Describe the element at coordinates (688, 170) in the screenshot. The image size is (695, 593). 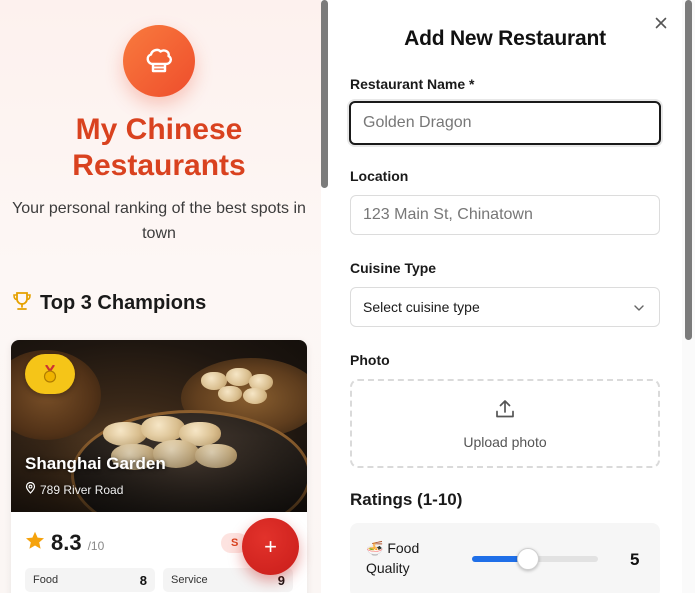
I see `modal-scrollbar` at that location.